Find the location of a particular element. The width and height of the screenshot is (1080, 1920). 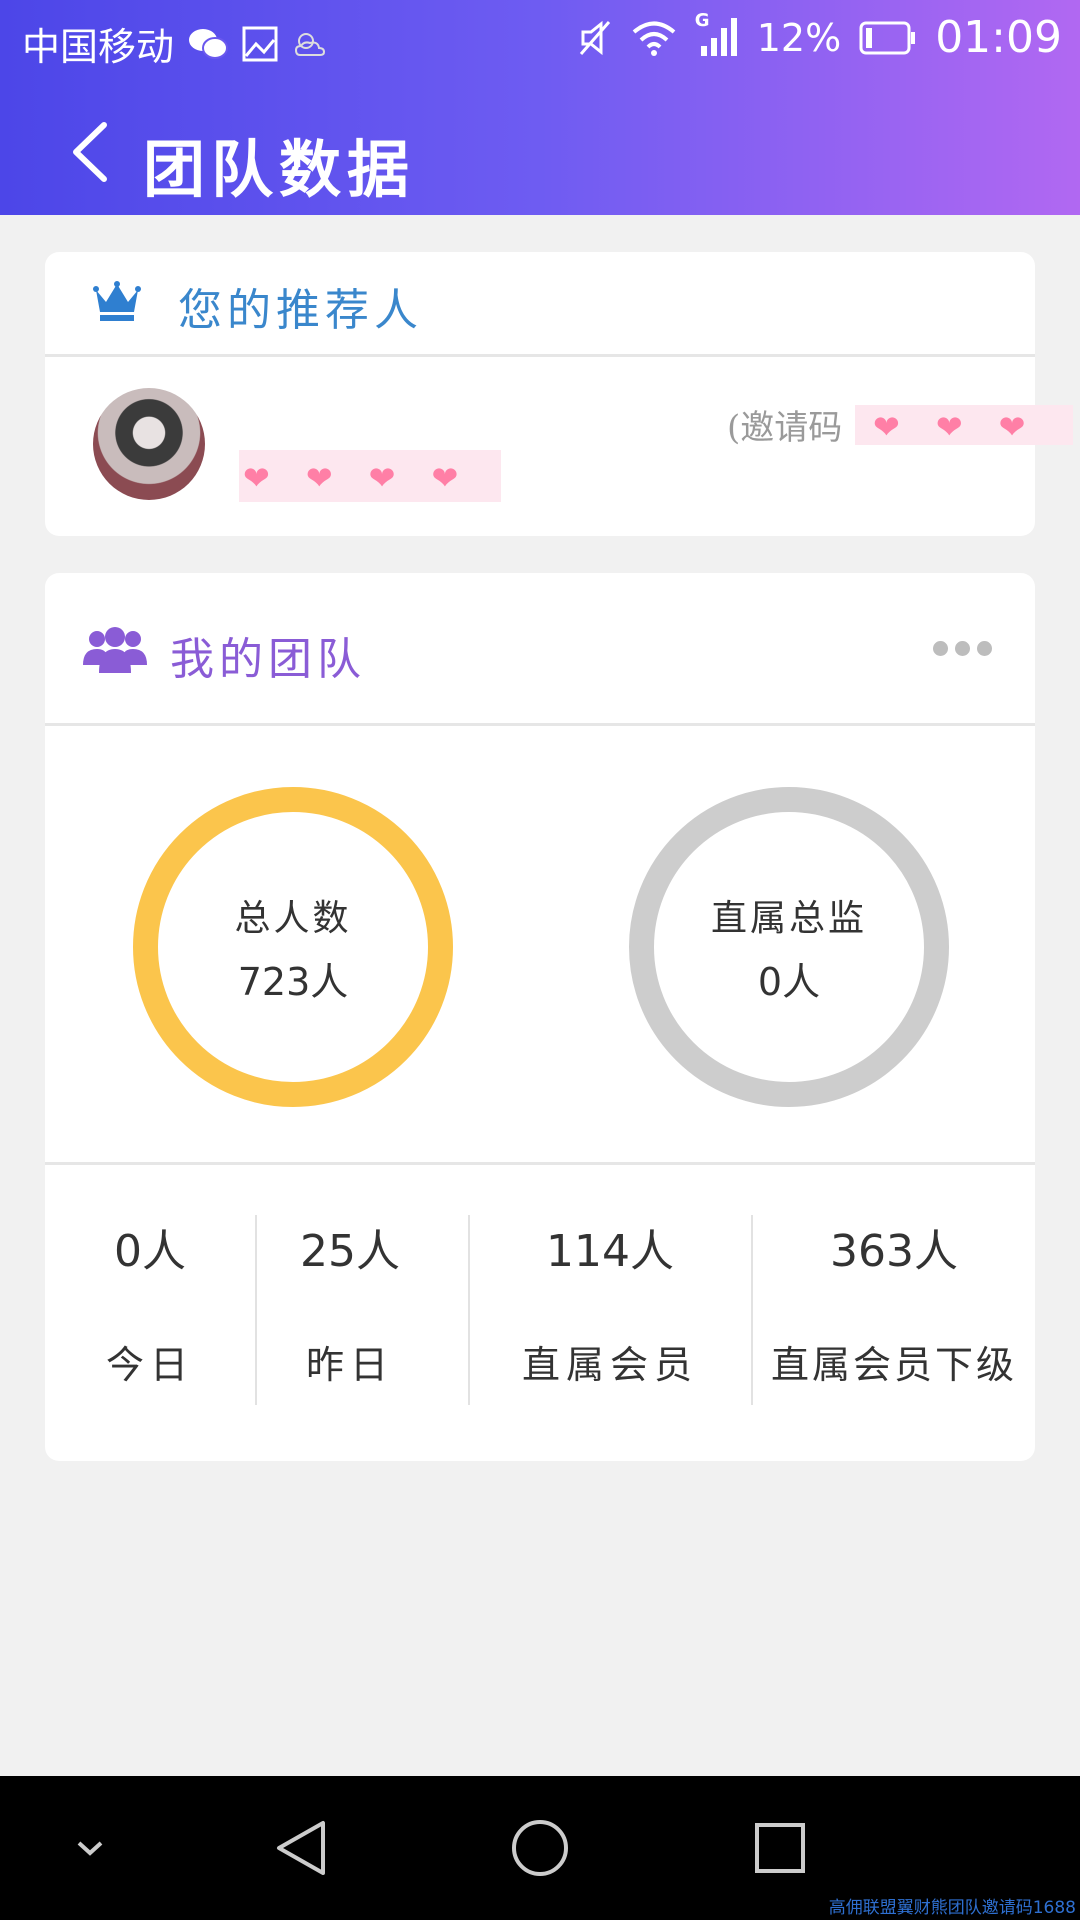

battery-icon is located at coordinates (887, 37).